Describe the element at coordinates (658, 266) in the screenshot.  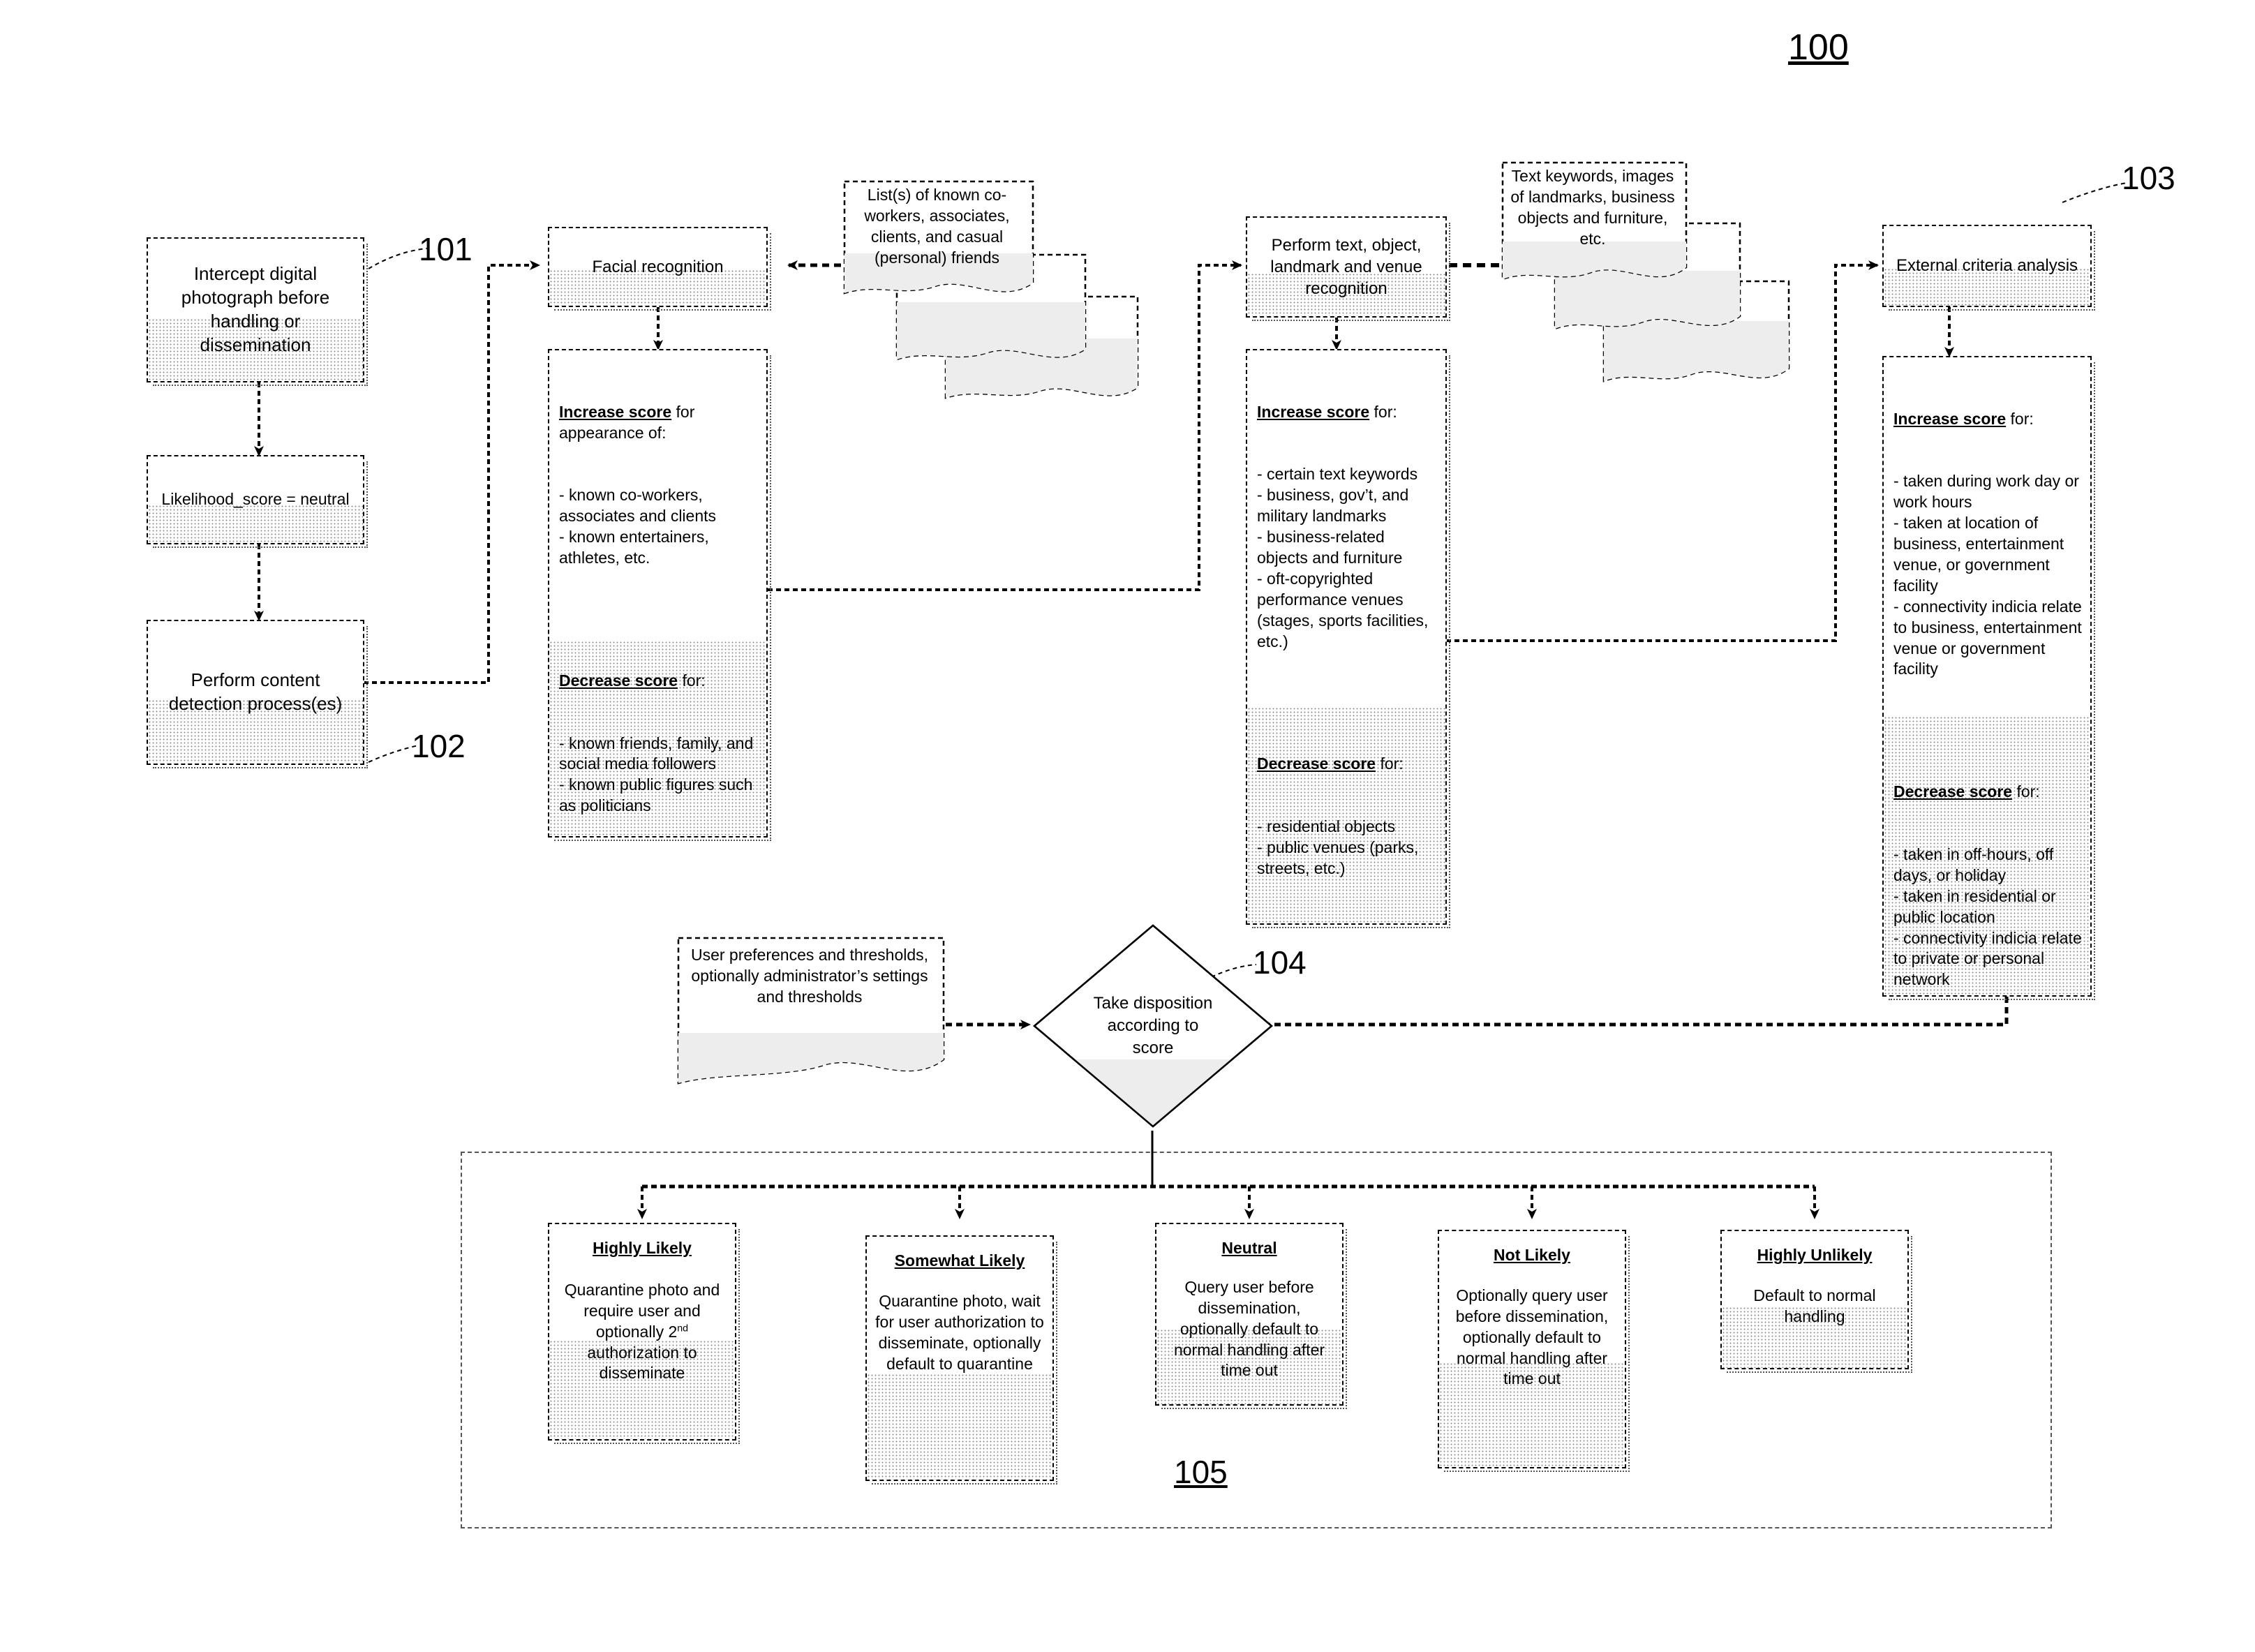
I see `node-facial-recognition-label: Facial recognition` at that location.